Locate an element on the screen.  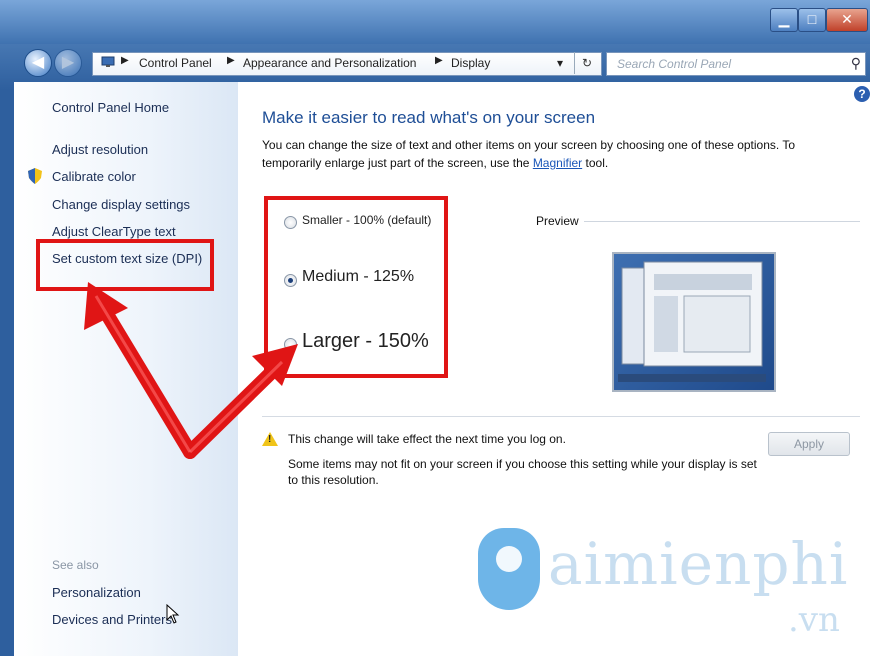
watermark-text: aimienphi is located at coordinates (698, 564).